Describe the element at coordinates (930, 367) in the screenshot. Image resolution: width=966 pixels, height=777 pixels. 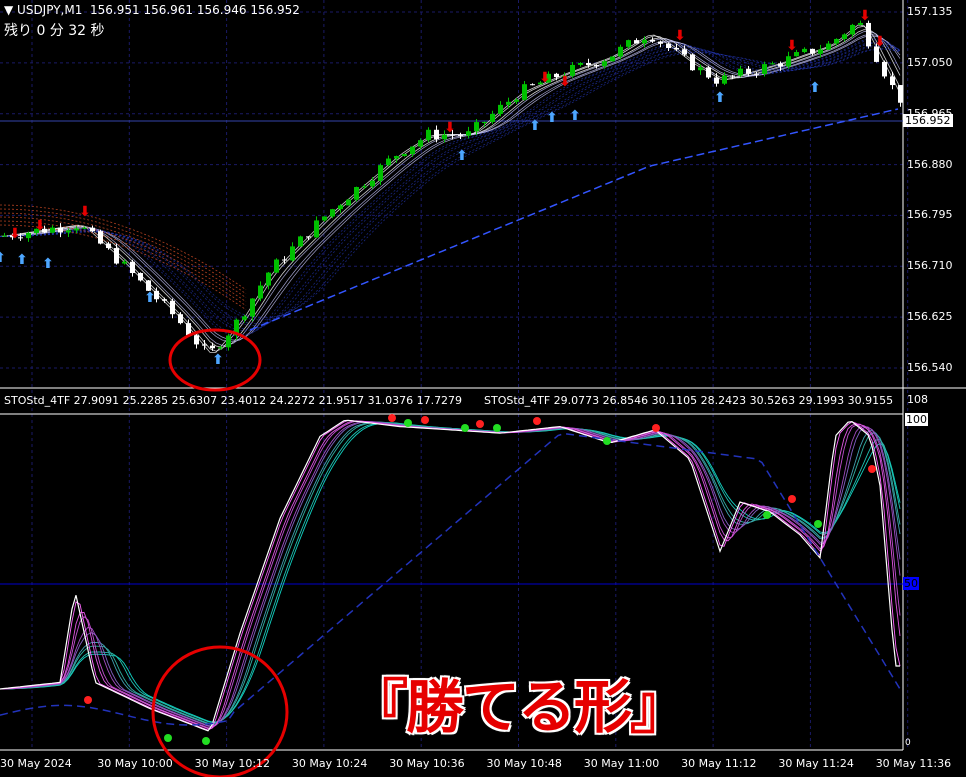
I see `price-axis-label: 156.540` at that location.